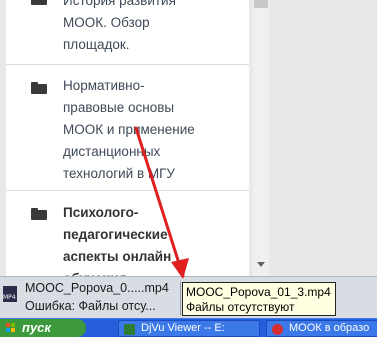 This screenshot has height=337, width=377. What do you see at coordinates (155, 272) in the screenshot?
I see `section-title-line: обучения` at bounding box center [155, 272].